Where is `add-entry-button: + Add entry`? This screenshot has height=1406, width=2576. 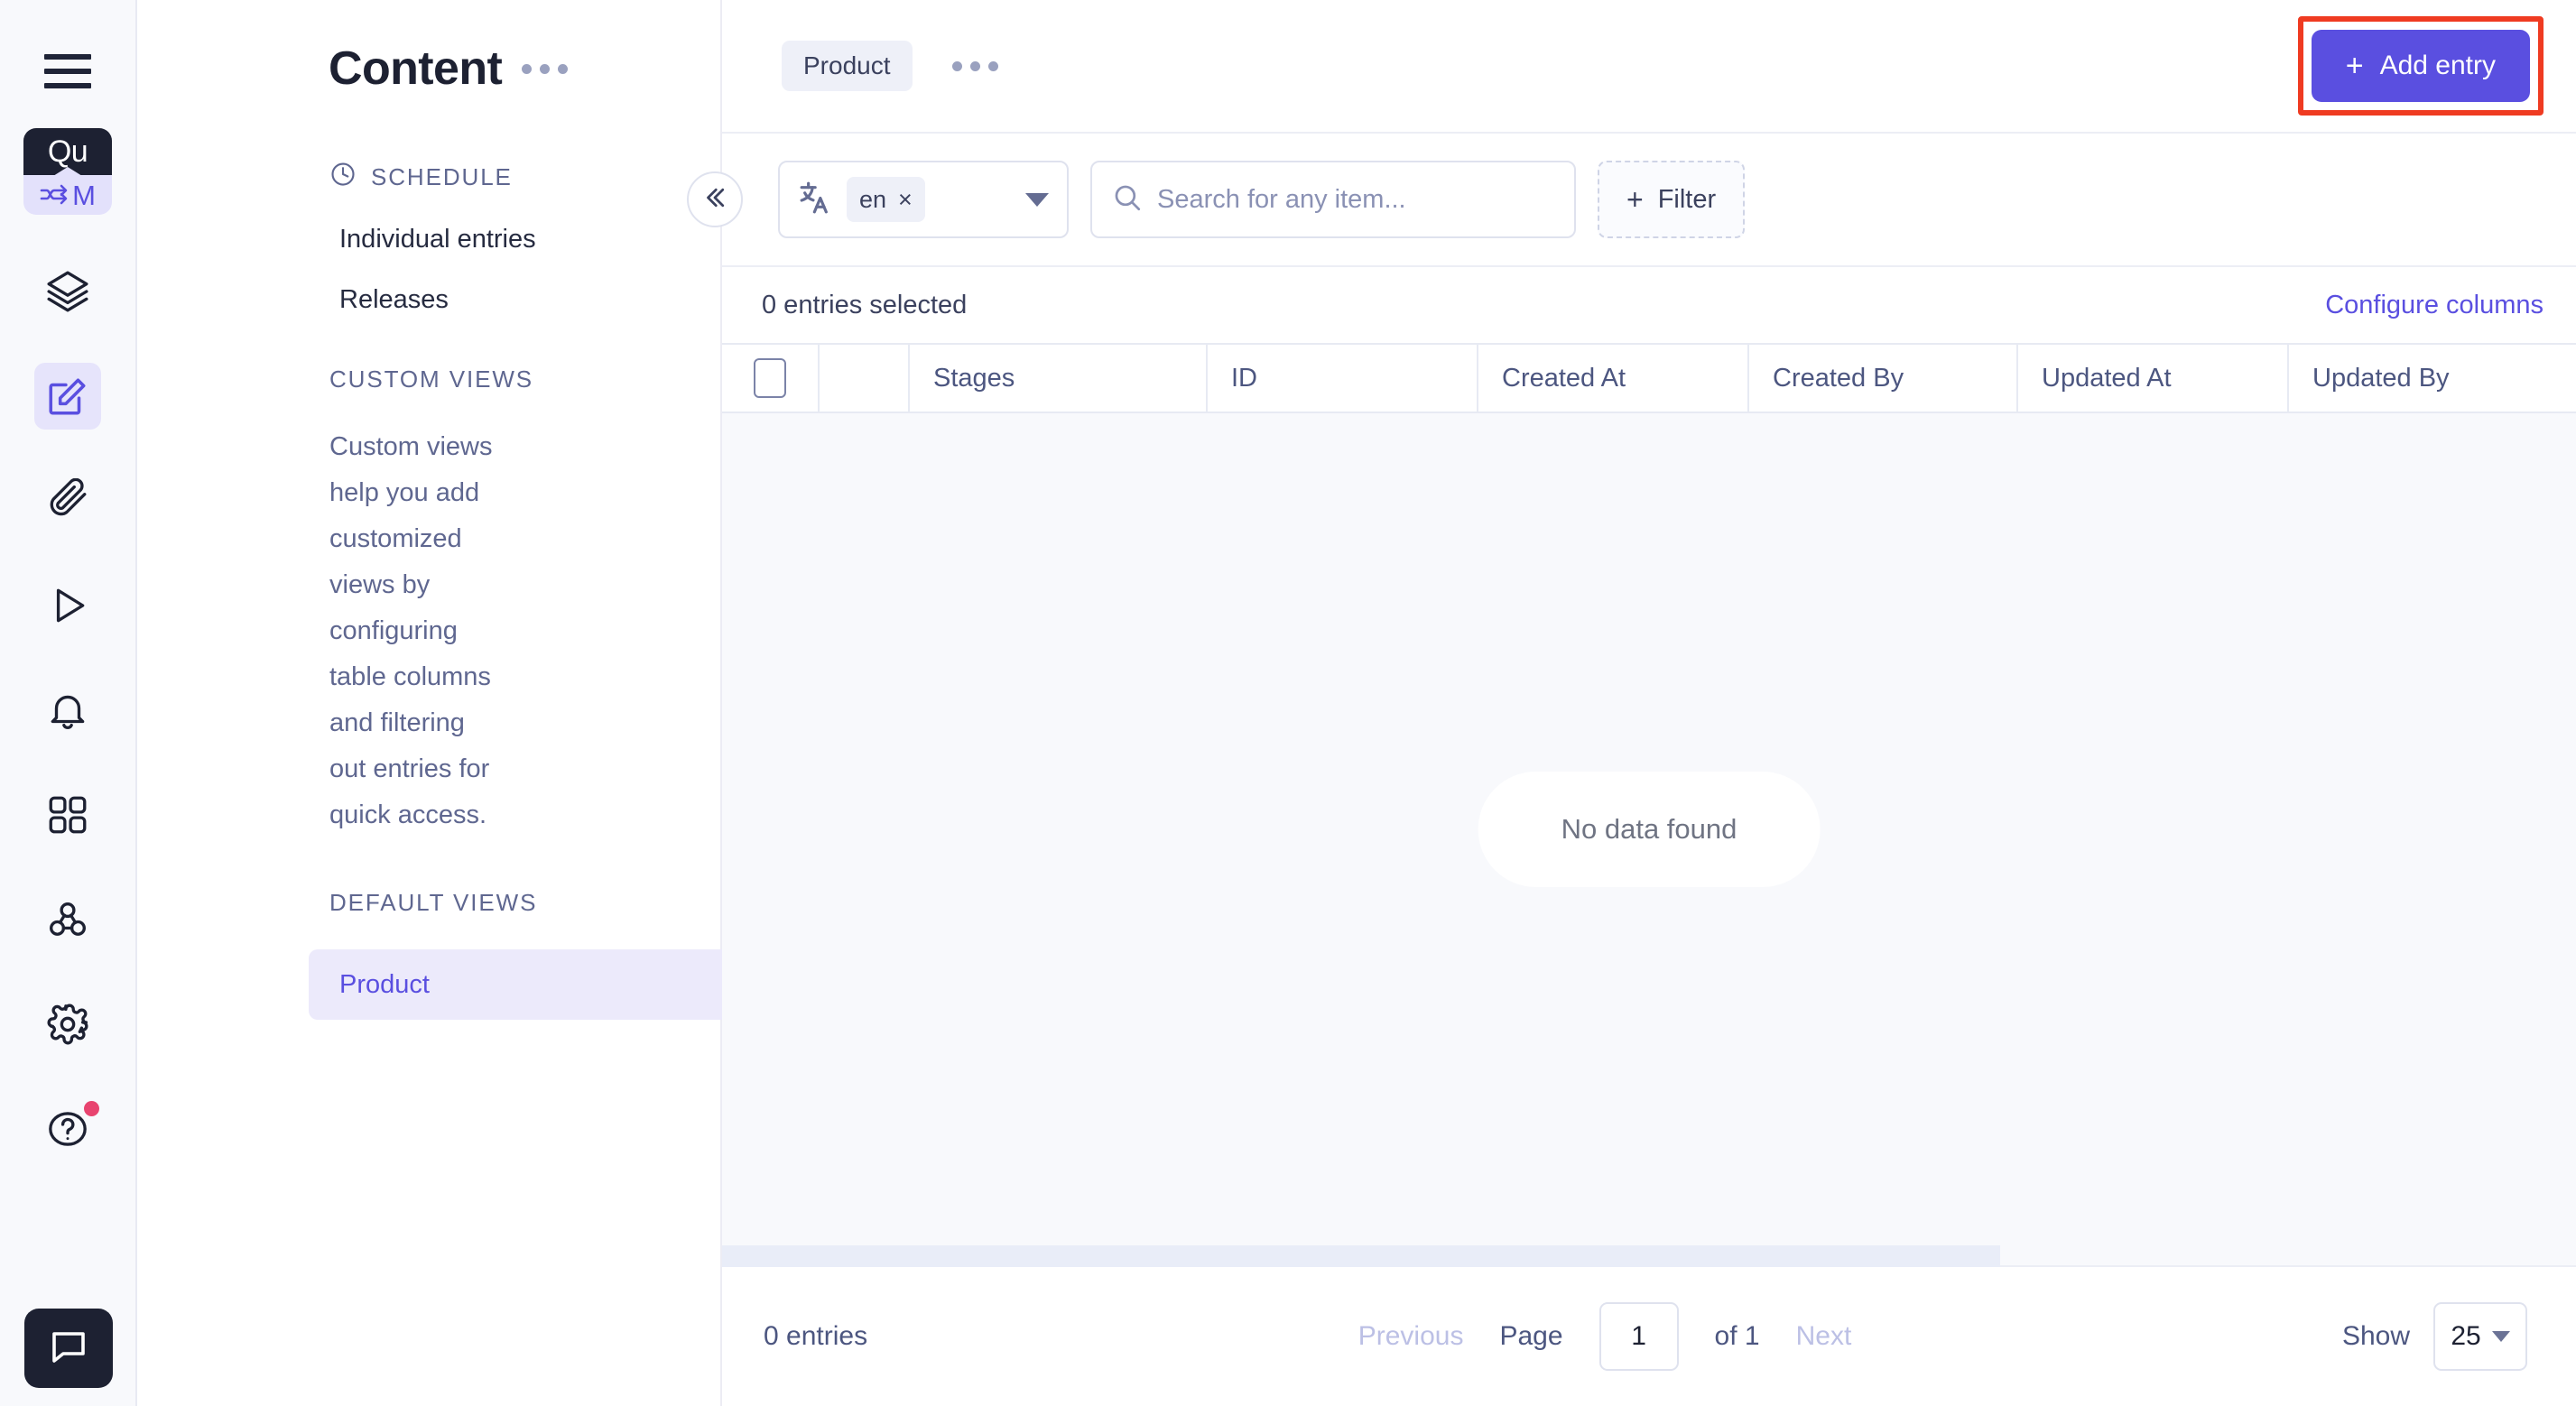
add-entry-button: + Add entry is located at coordinates (2420, 66).